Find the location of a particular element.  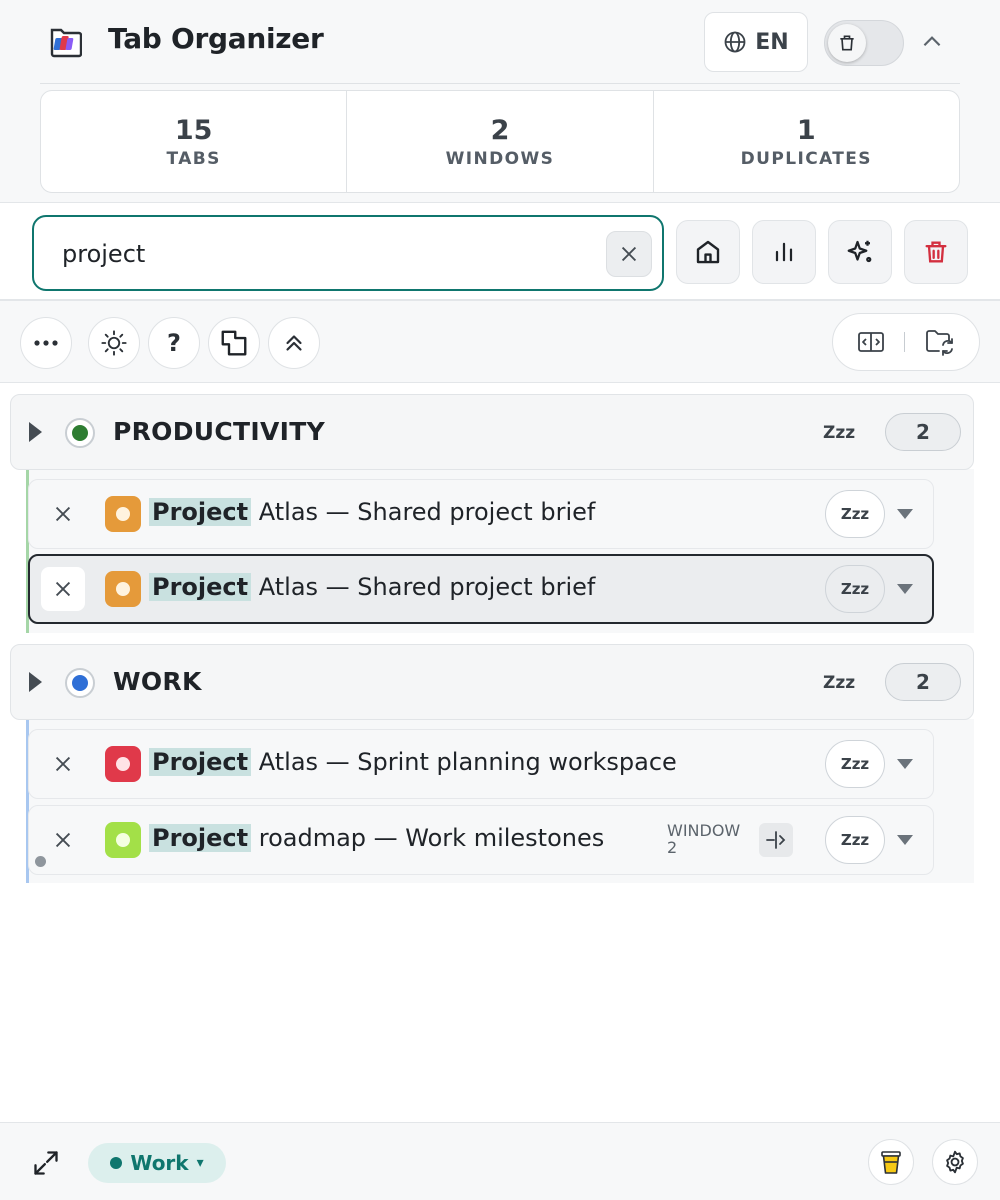

copy-windows-icon is located at coordinates (234, 343).